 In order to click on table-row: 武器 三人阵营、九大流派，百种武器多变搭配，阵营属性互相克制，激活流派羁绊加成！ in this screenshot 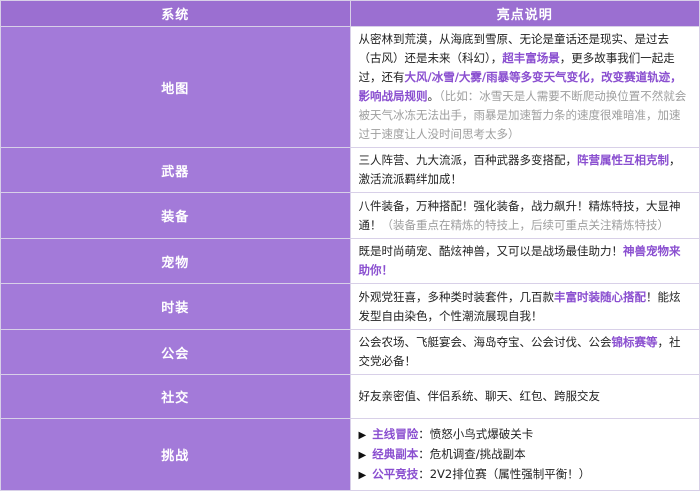, I will do `click(350, 170)`.